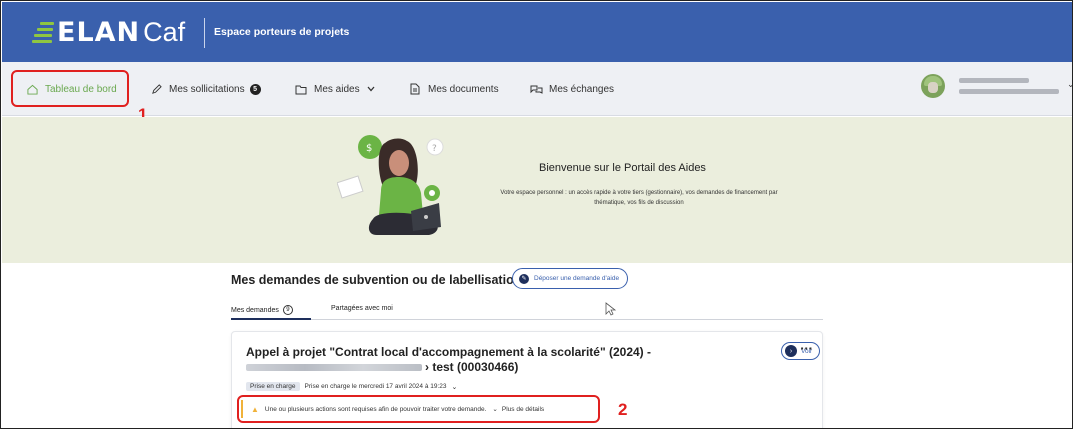 The height and width of the screenshot is (429, 1073). I want to click on user-menu: ⌄, so click(996, 88).